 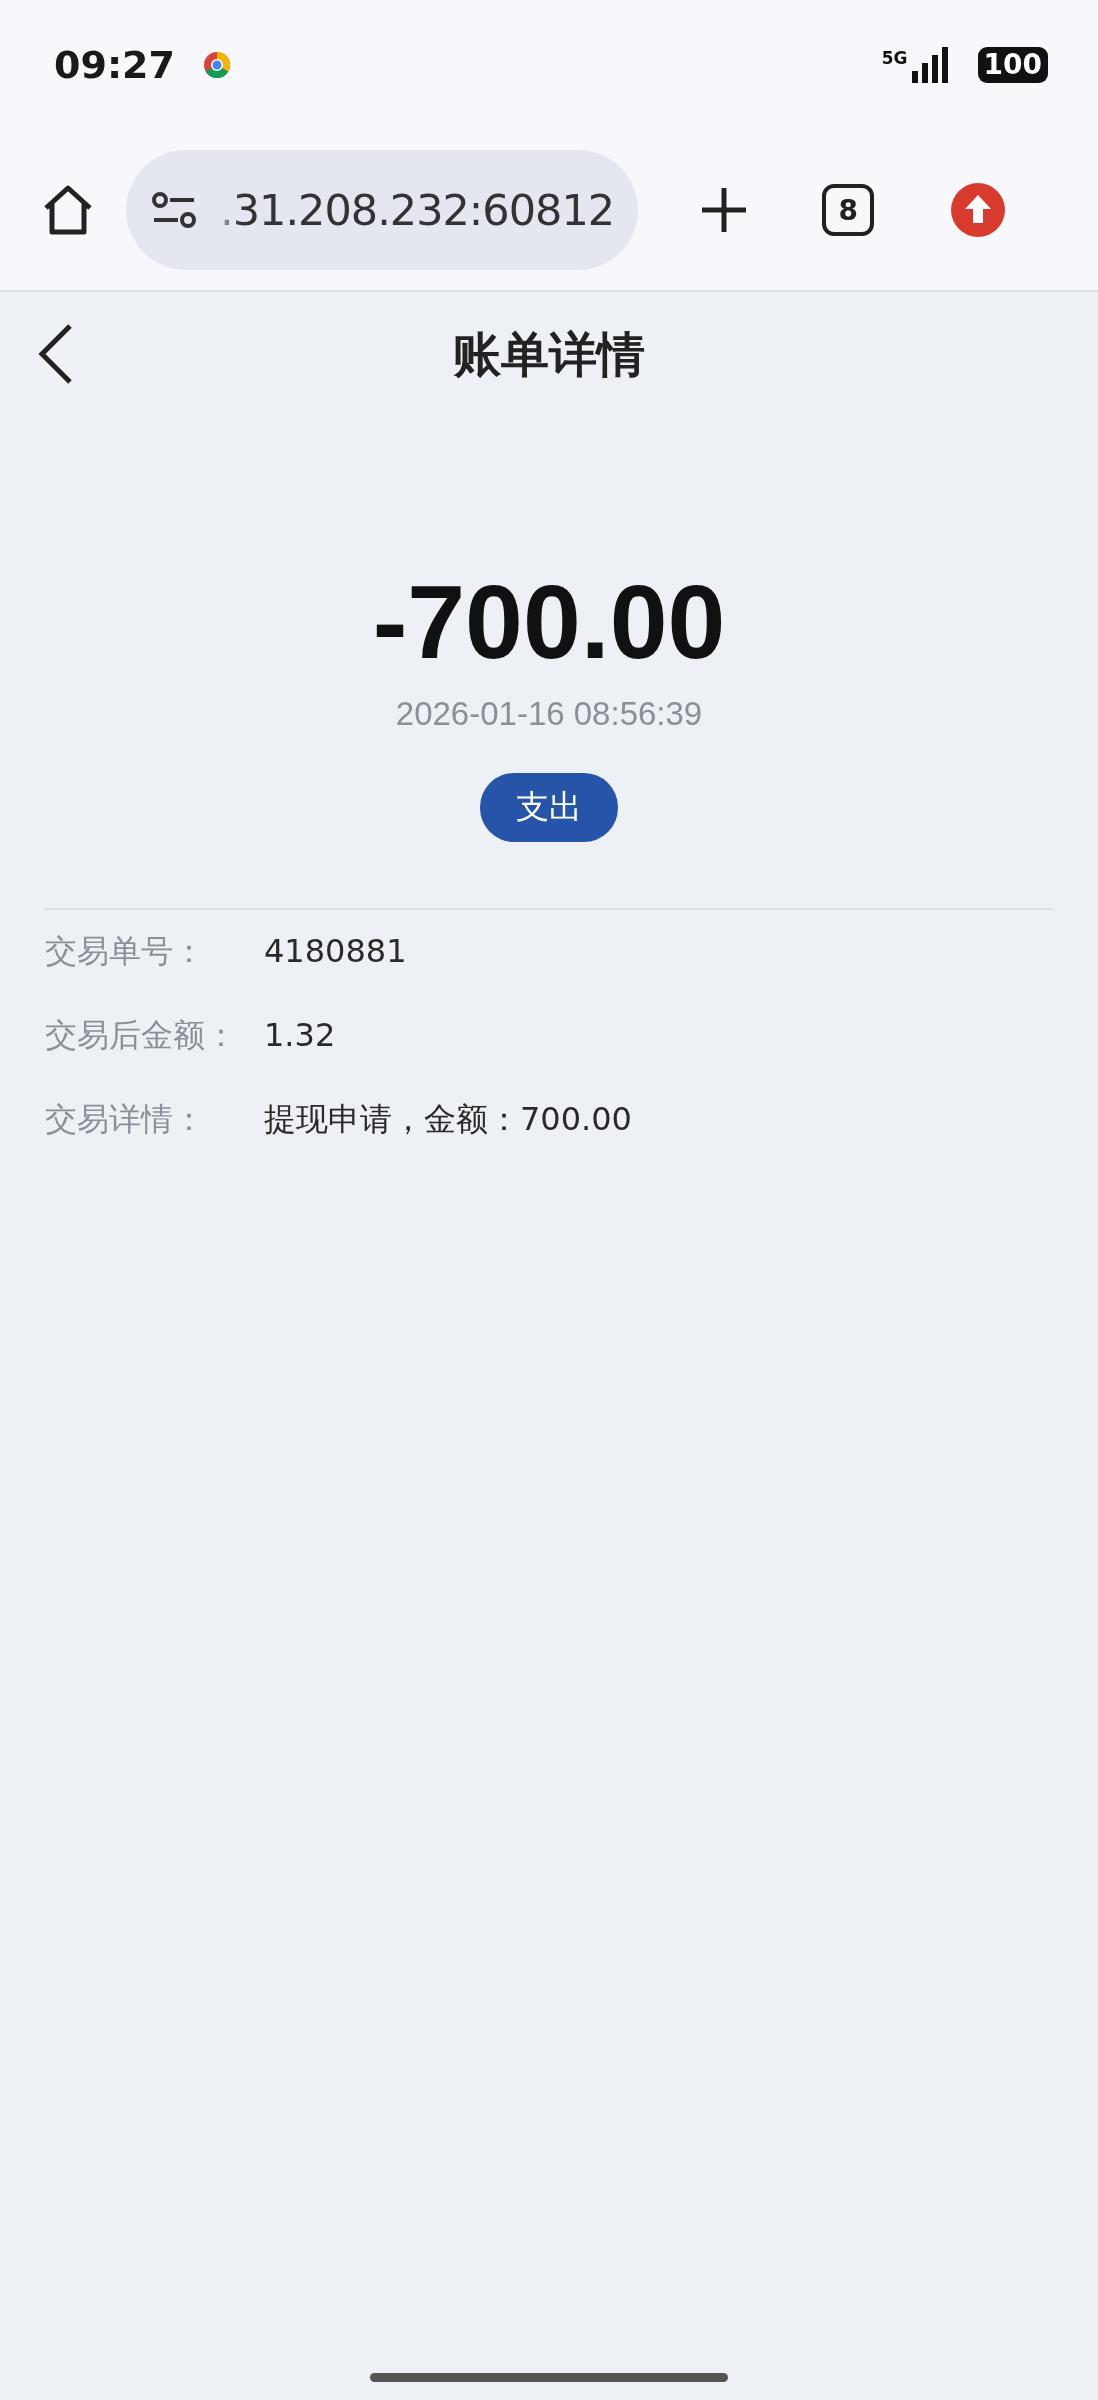 What do you see at coordinates (848, 210) in the screenshot?
I see `tab-count-button: 8` at bounding box center [848, 210].